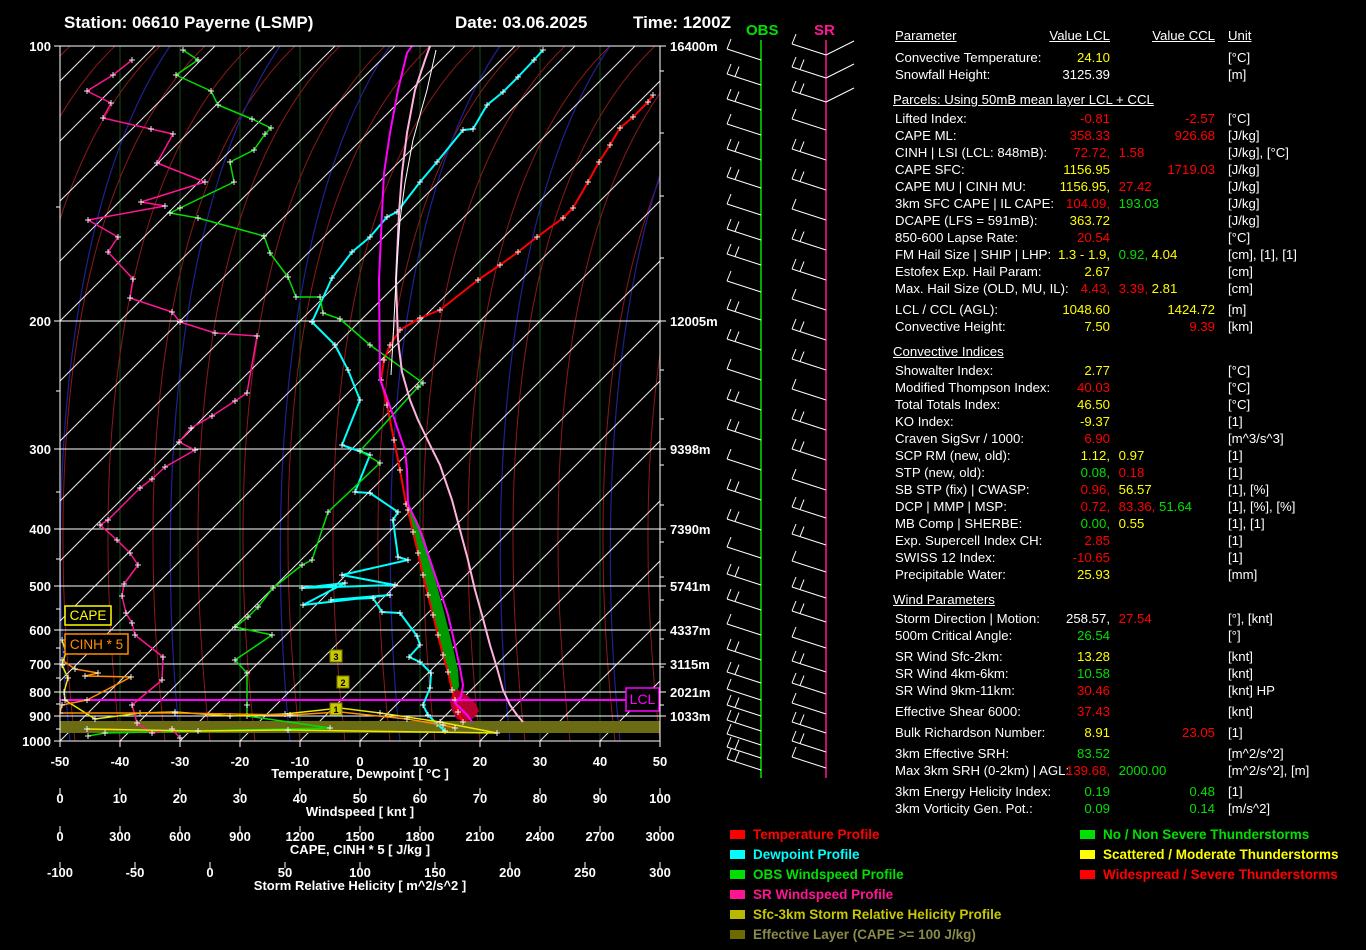 The height and width of the screenshot is (950, 1366). I want to click on parameter-value: 3.39,, so click(1131, 288).